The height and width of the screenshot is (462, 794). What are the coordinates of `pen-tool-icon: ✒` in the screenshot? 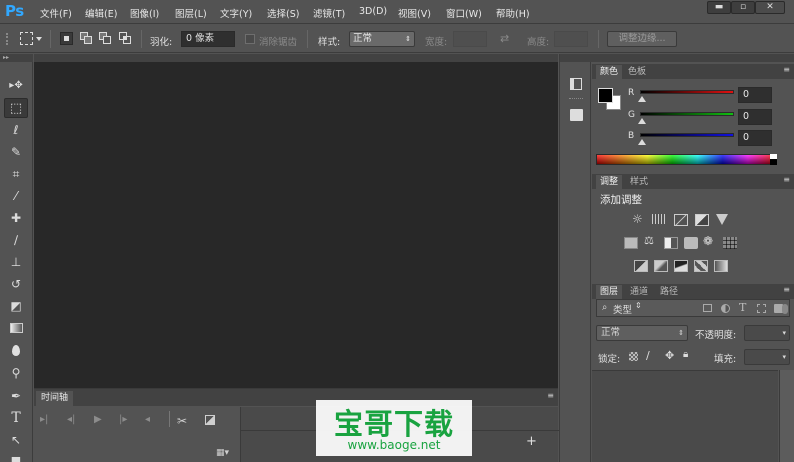 It's located at (16, 396).